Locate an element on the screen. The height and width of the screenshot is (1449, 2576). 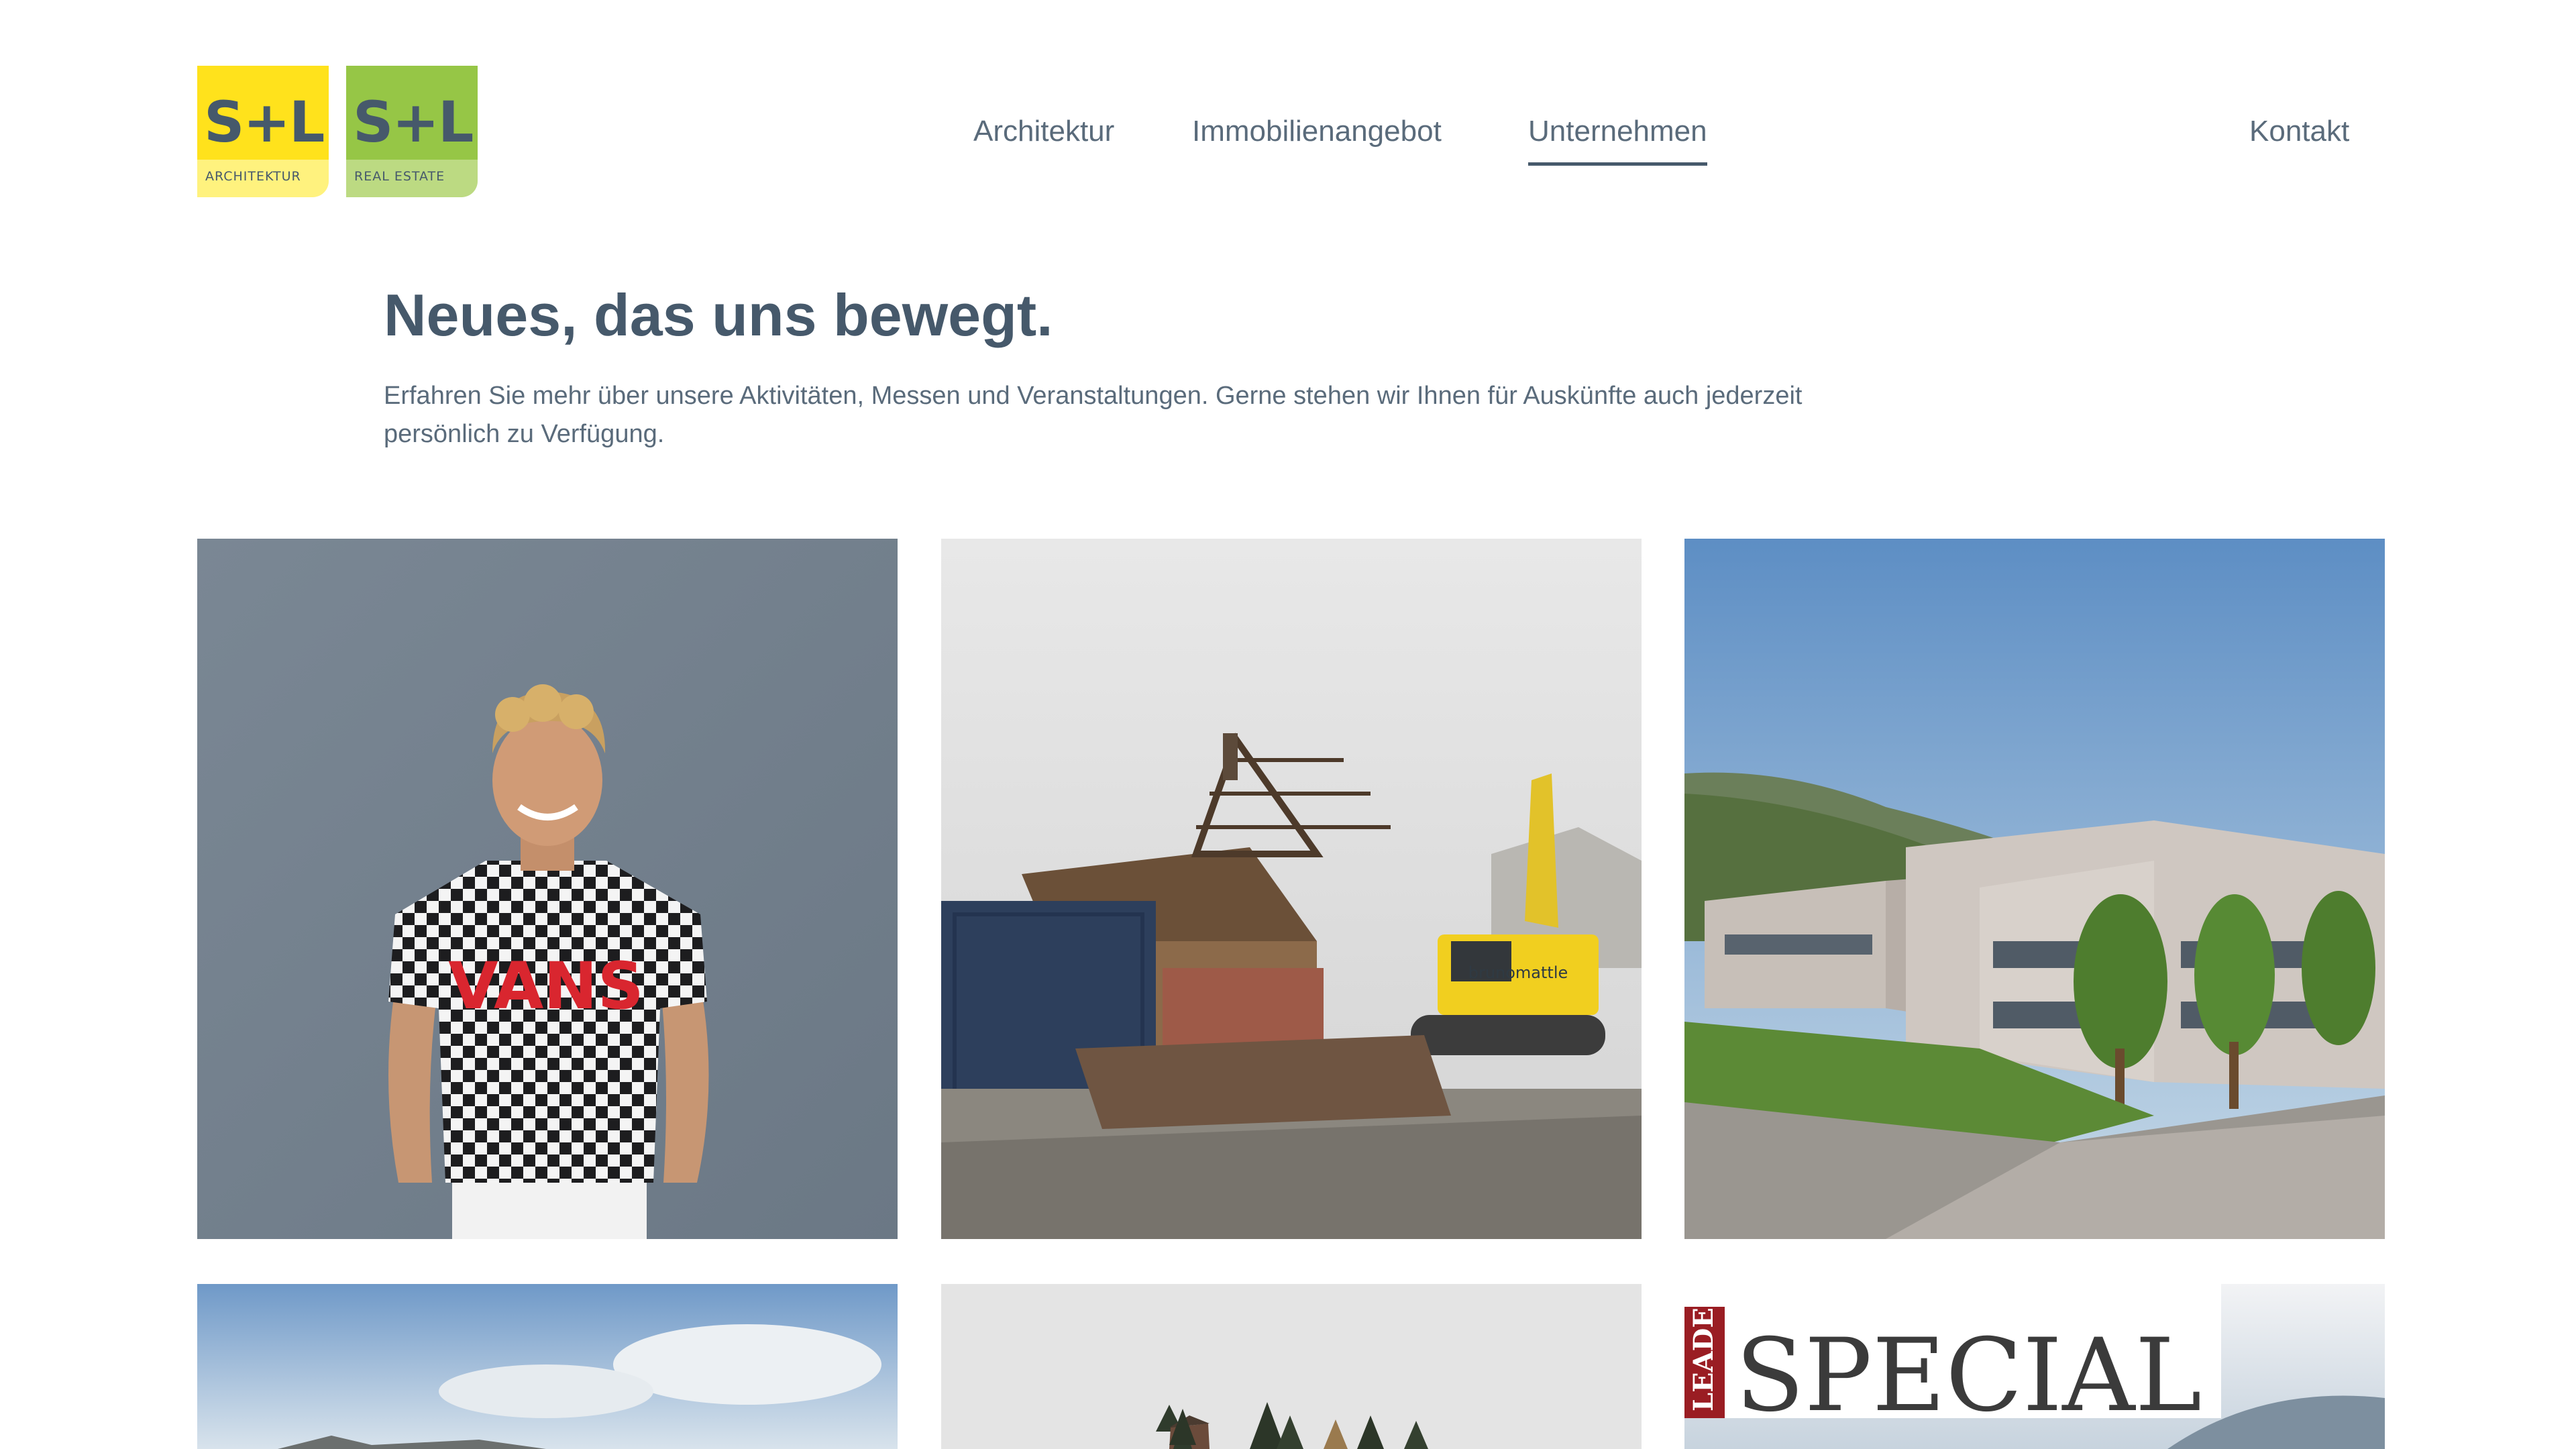
portrait-photo: VANS is located at coordinates (547, 889).